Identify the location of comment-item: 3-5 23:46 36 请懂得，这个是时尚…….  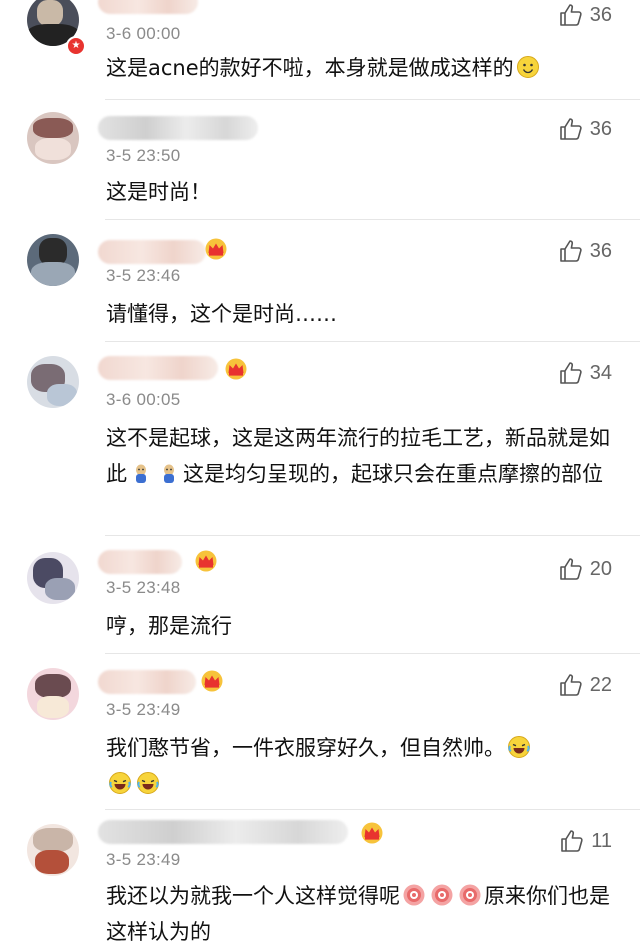
(320, 281).